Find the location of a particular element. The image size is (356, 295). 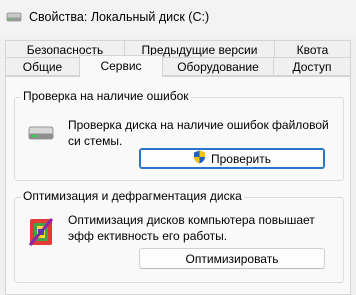

tab-label: Оборудование is located at coordinates (218, 67).